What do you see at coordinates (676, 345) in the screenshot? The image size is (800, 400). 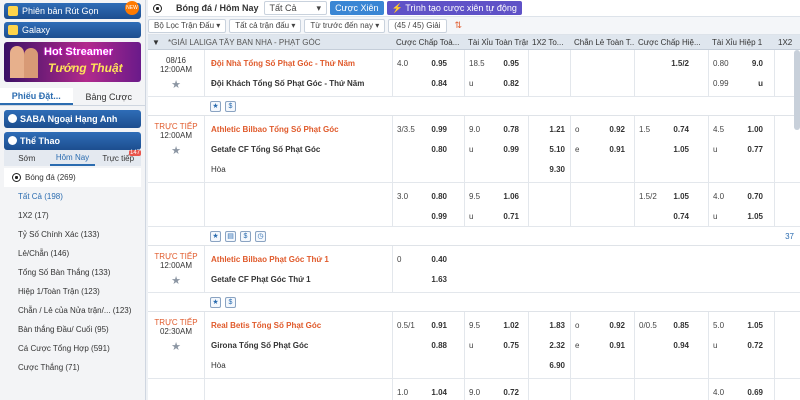 I see `odds-price: 0.94` at bounding box center [676, 345].